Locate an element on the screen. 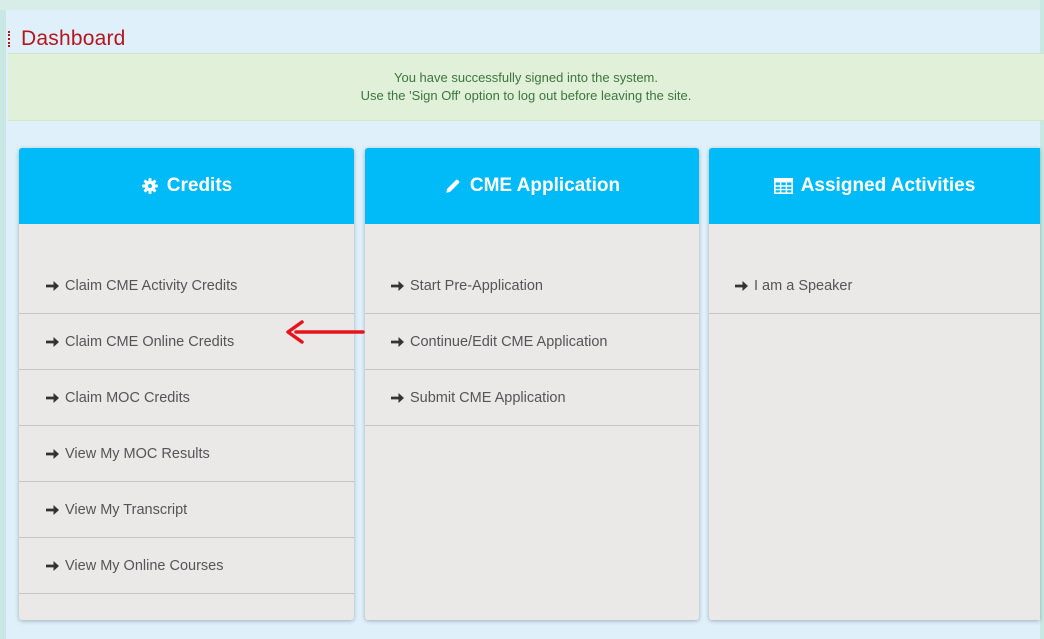 The width and height of the screenshot is (1044, 639). cme-application-panel-header: CME Application is located at coordinates (532, 186).